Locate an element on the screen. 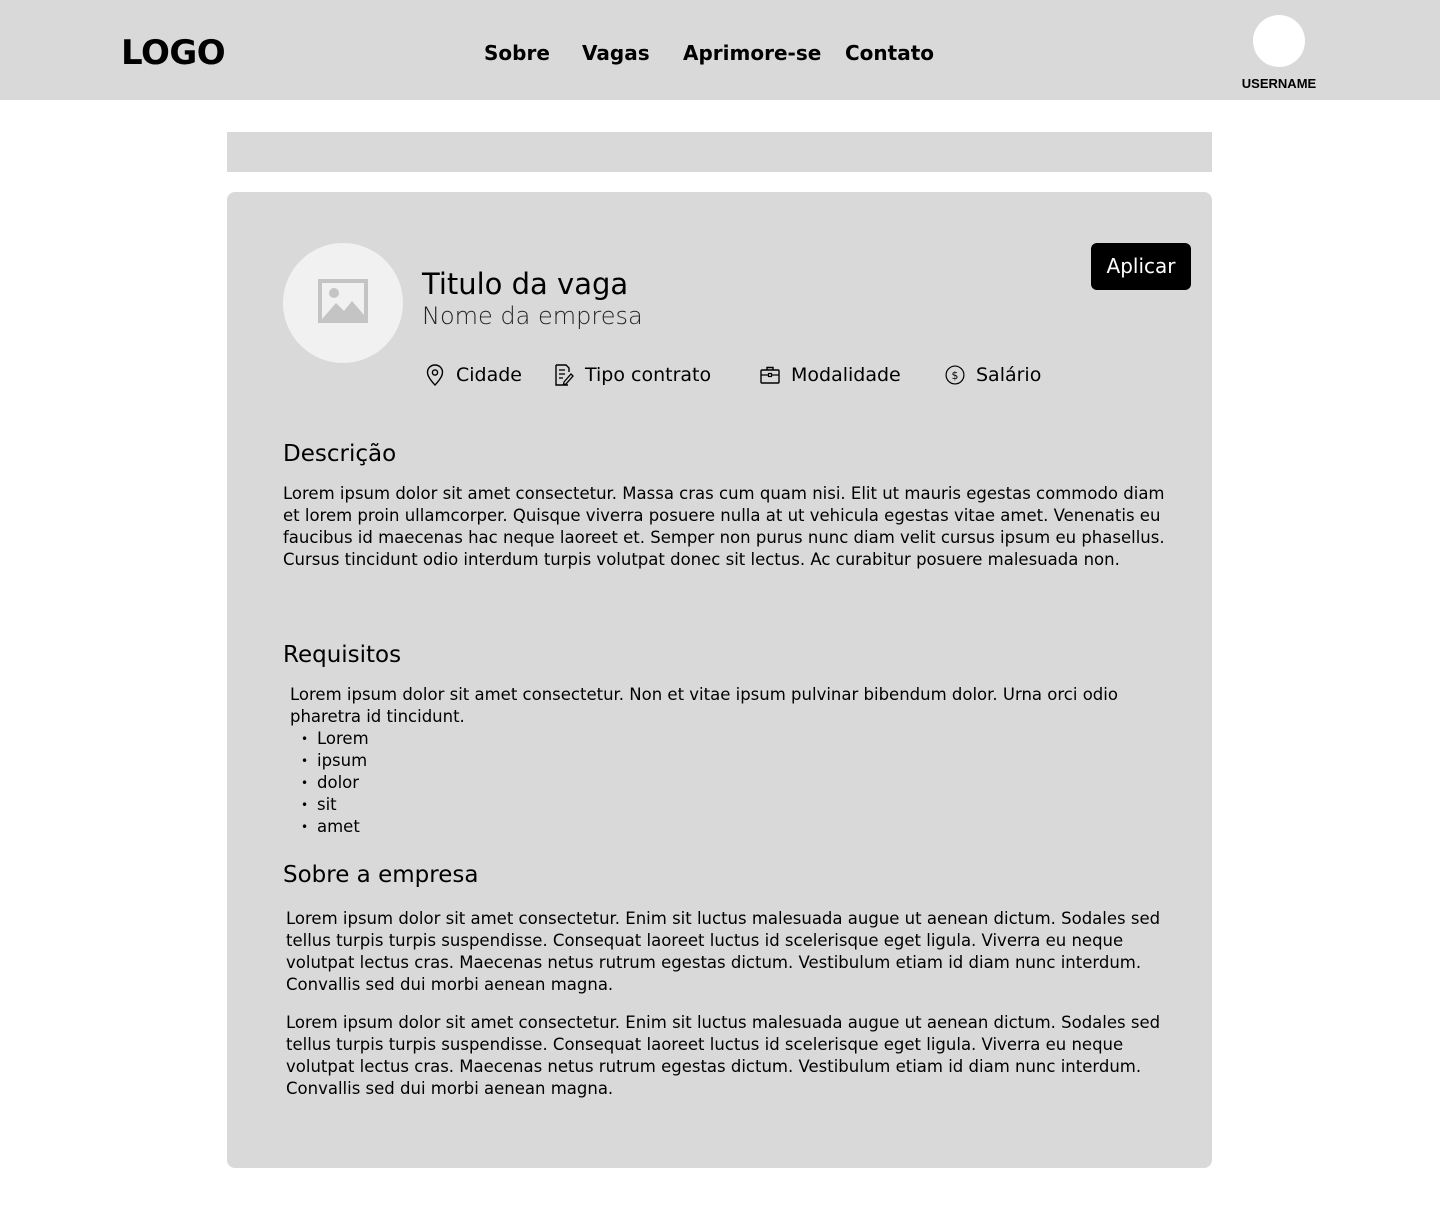  tipo-contrato-label: Tipo contrato is located at coordinates (648, 375).